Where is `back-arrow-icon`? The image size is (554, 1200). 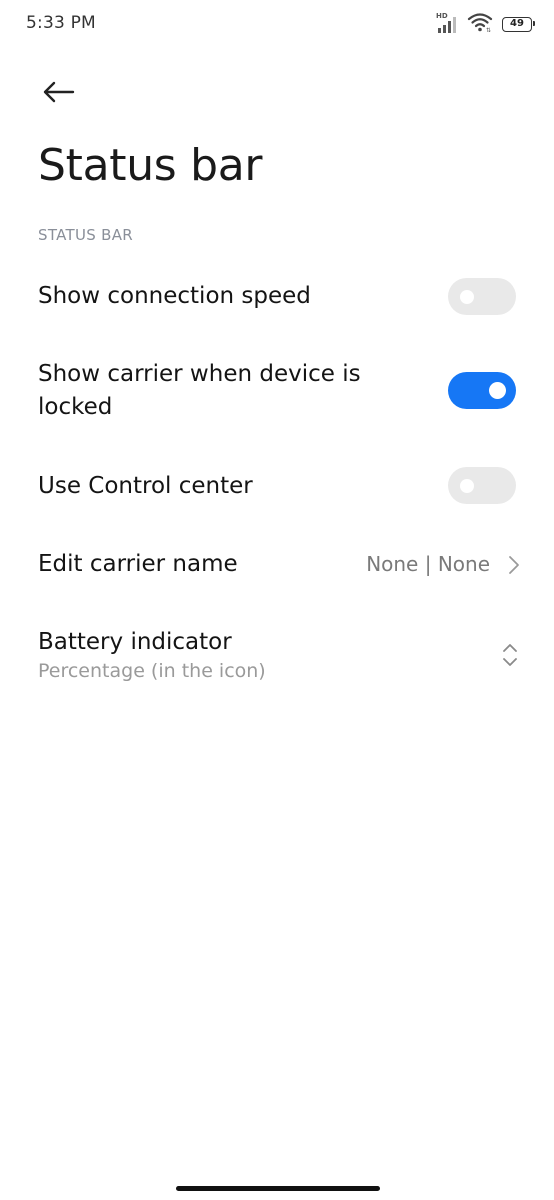 back-arrow-icon is located at coordinates (59, 92).